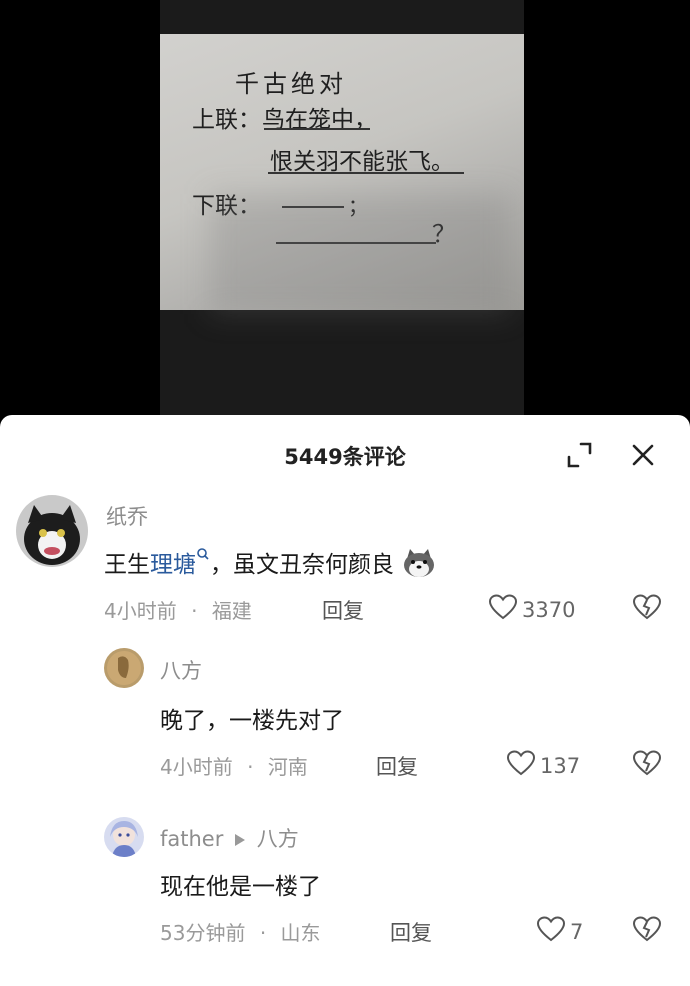 The image size is (690, 986). I want to click on upper-line-2: 恨关羽不能张飞。, so click(362, 162).